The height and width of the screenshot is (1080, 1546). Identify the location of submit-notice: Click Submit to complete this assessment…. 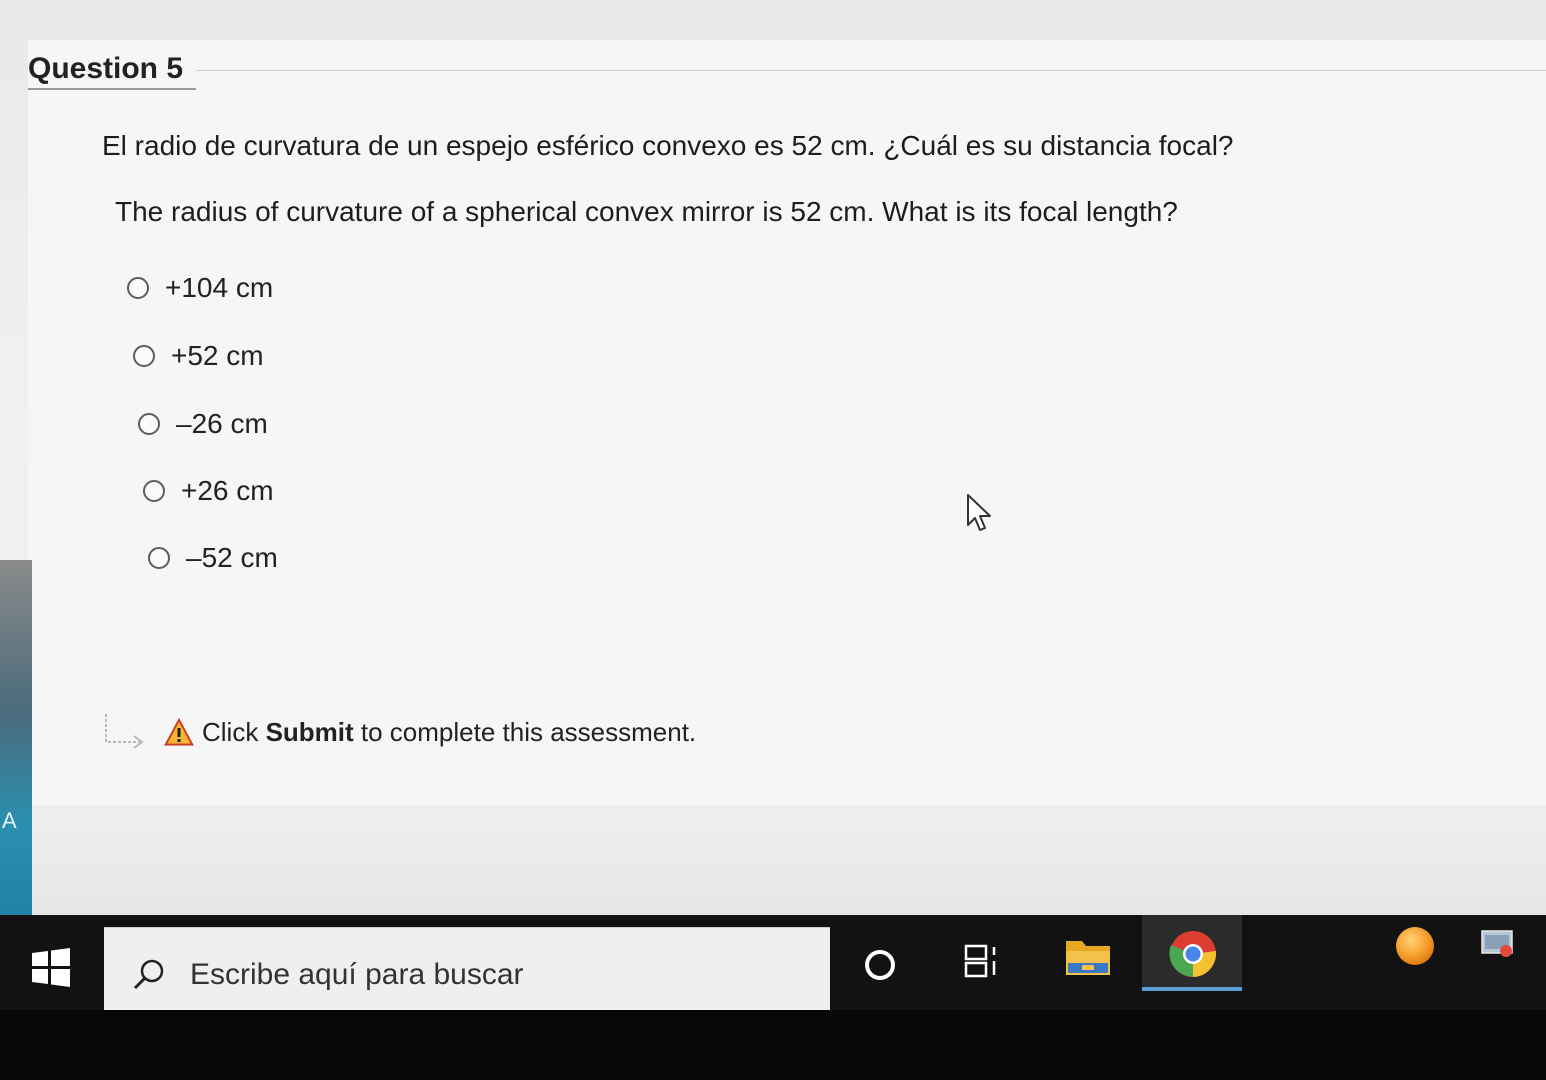
(398, 732).